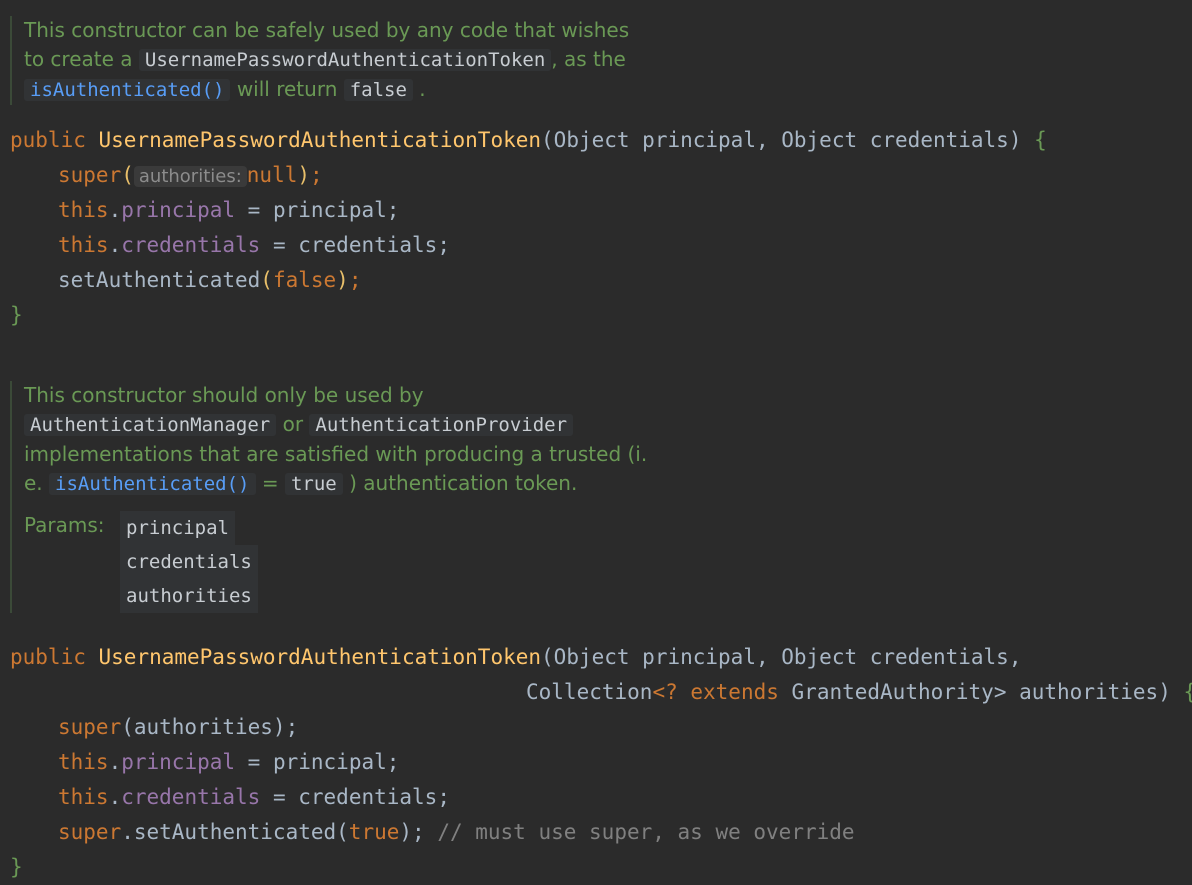  Describe the element at coordinates (378, 90) in the screenshot. I see `code-ref-false: false` at that location.